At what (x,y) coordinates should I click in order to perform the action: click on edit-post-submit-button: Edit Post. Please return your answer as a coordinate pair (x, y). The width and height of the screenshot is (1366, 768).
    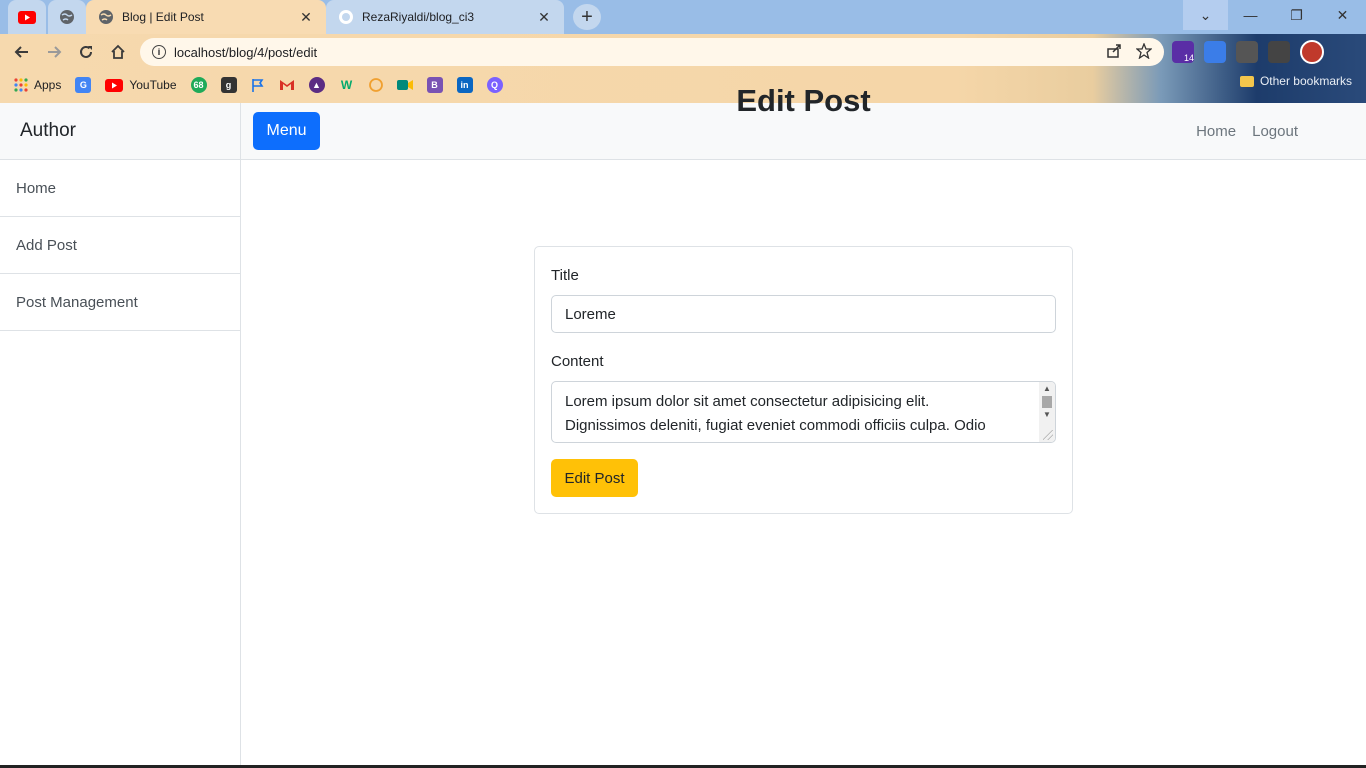
    Looking at the image, I should click on (594, 478).